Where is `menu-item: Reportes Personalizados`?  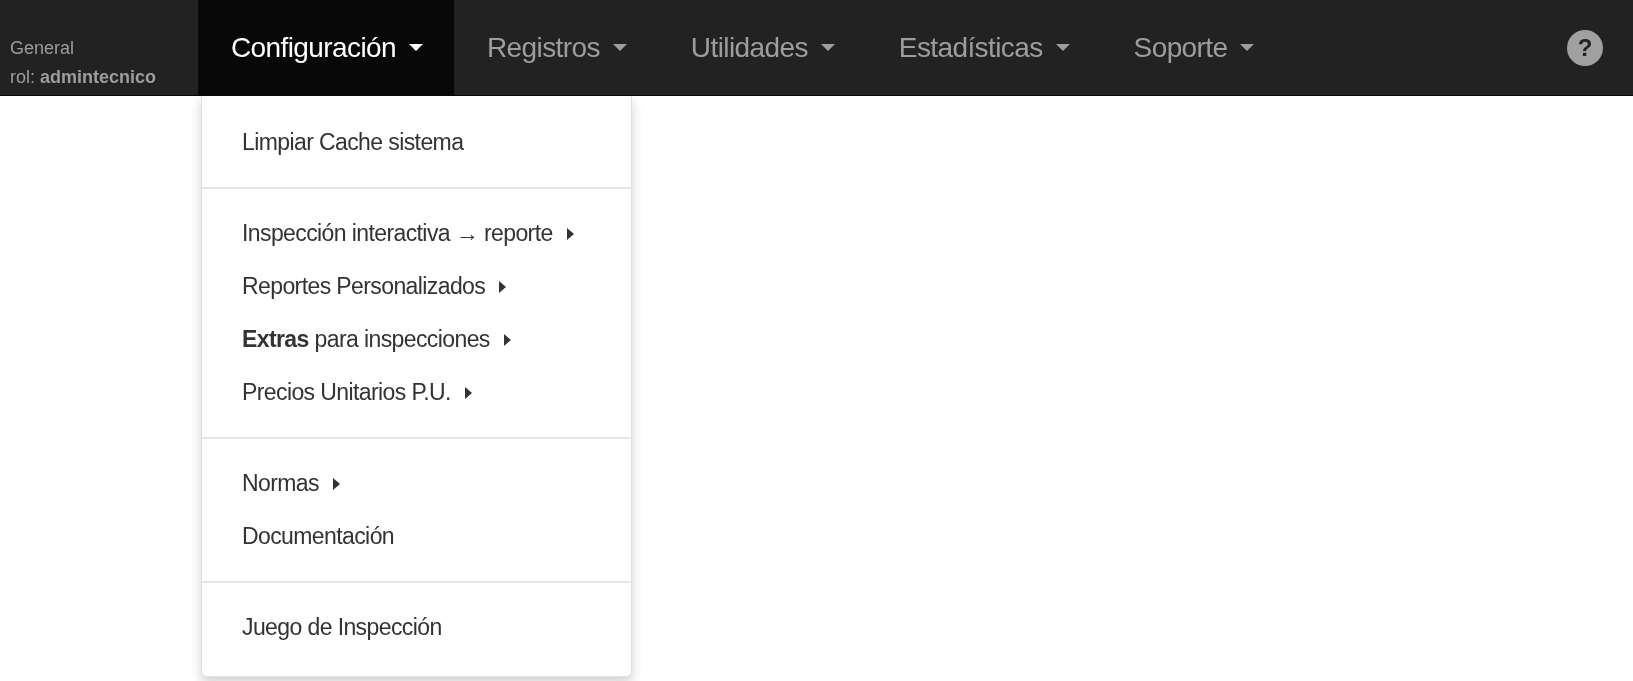
menu-item: Reportes Personalizados is located at coordinates (416, 286).